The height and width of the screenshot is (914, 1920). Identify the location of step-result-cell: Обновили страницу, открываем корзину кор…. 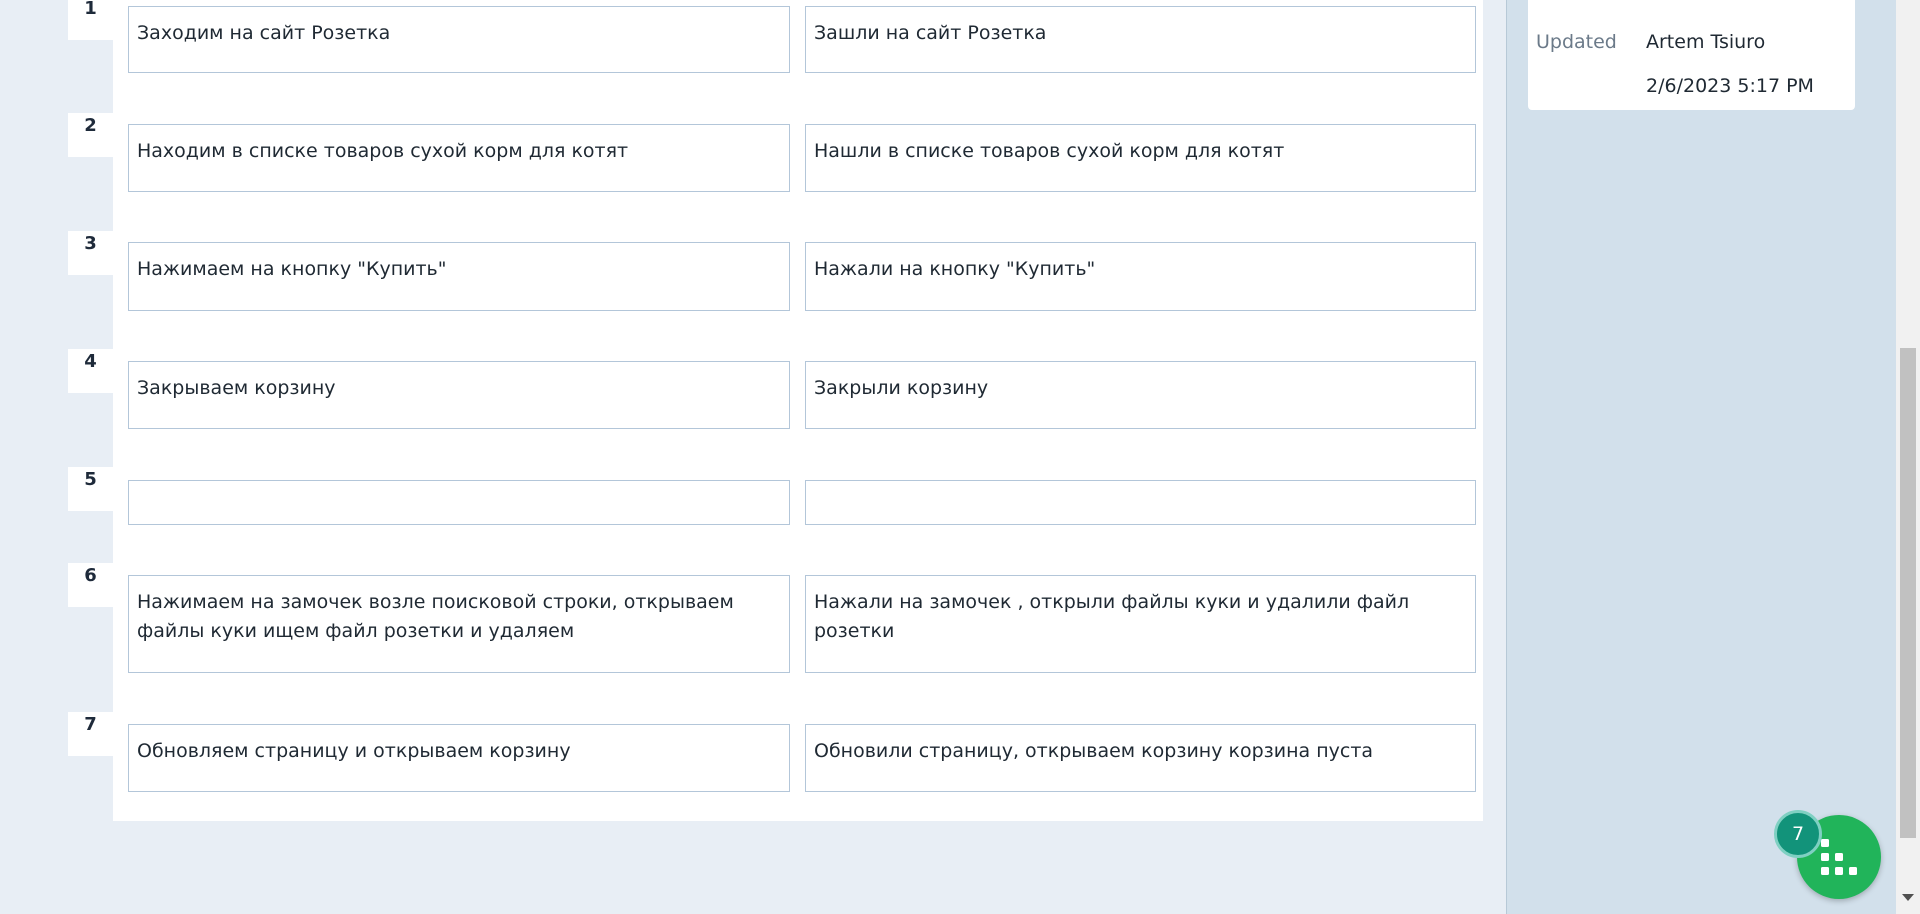
(1140, 758).